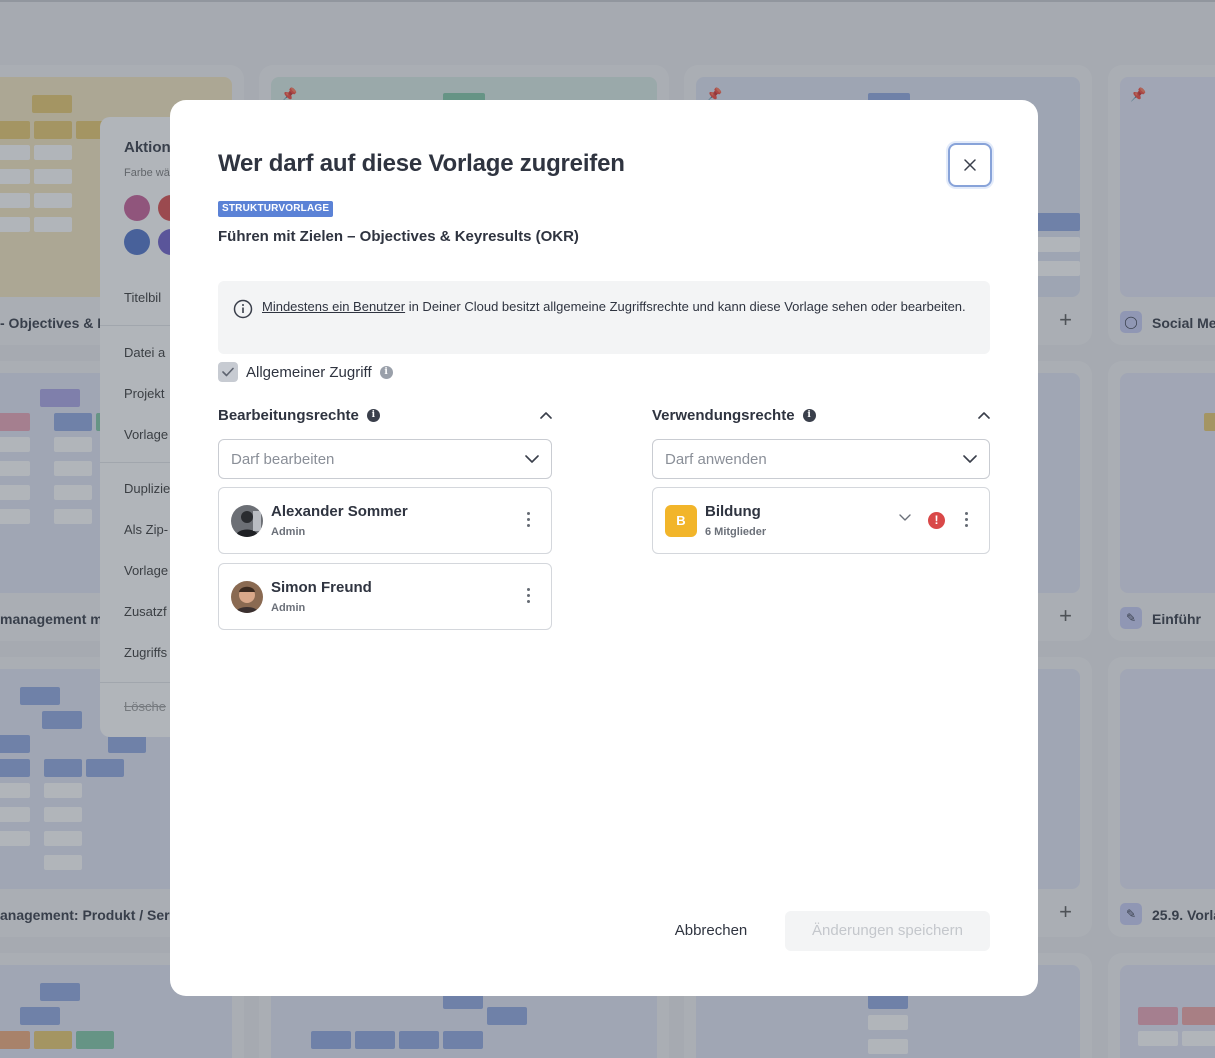  What do you see at coordinates (736, 532) in the screenshot?
I see `group-member-count: 6 Mitglieder` at bounding box center [736, 532].